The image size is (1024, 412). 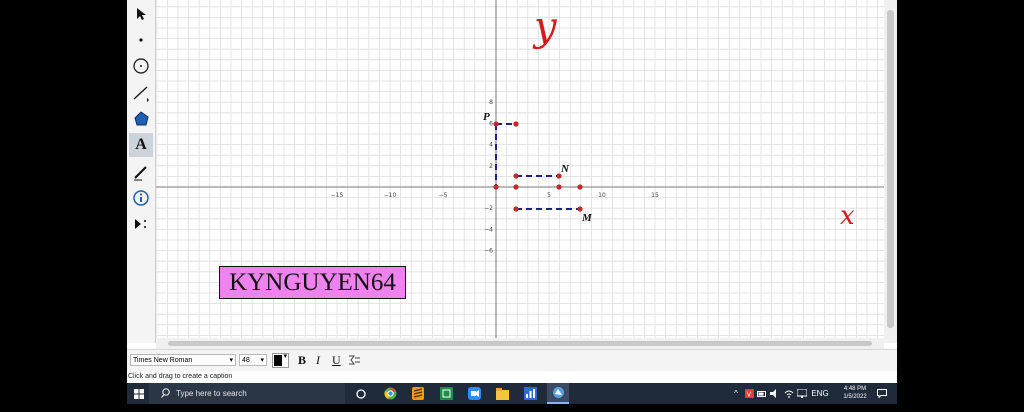 What do you see at coordinates (580, 209) in the screenshot?
I see `point-M` at bounding box center [580, 209].